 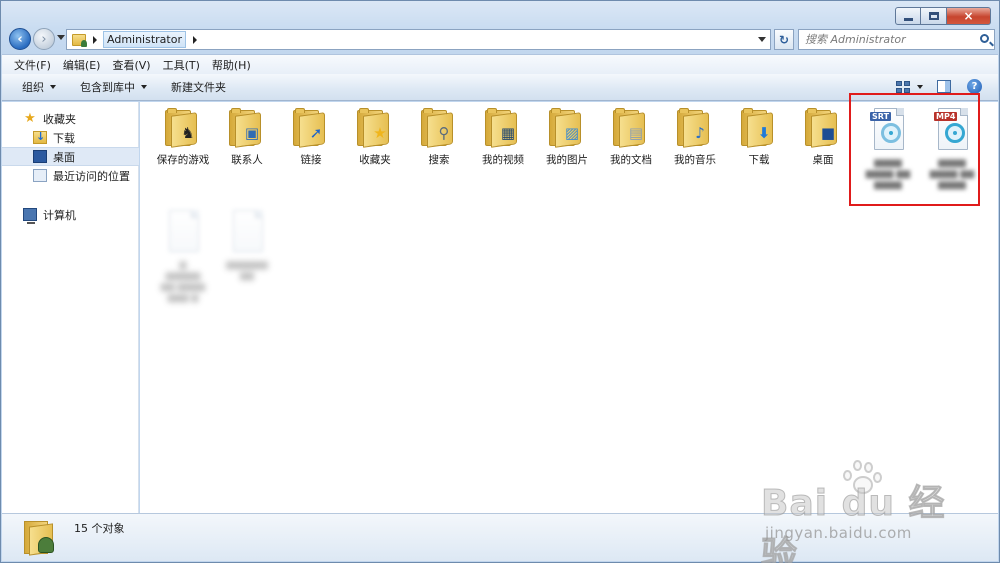 I want to click on folder-icon: ▦, so click(x=503, y=128).